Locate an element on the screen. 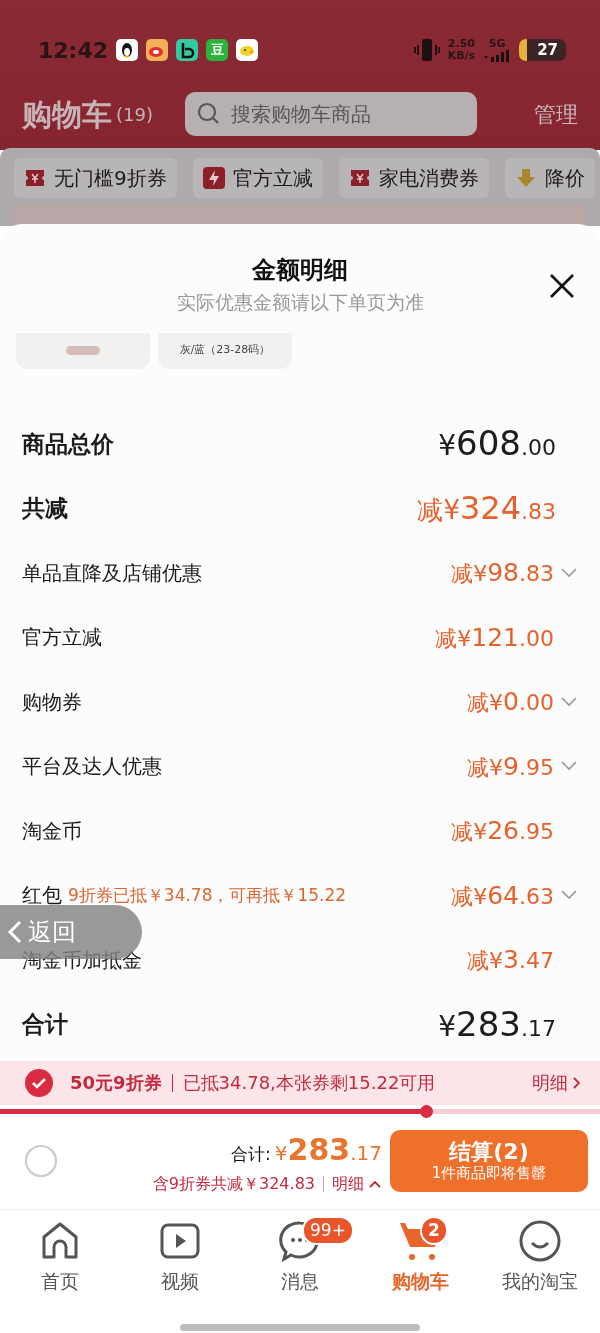 Image resolution: width=600 pixels, height=1333 pixels. notification-badge: 99+ is located at coordinates (328, 1230).